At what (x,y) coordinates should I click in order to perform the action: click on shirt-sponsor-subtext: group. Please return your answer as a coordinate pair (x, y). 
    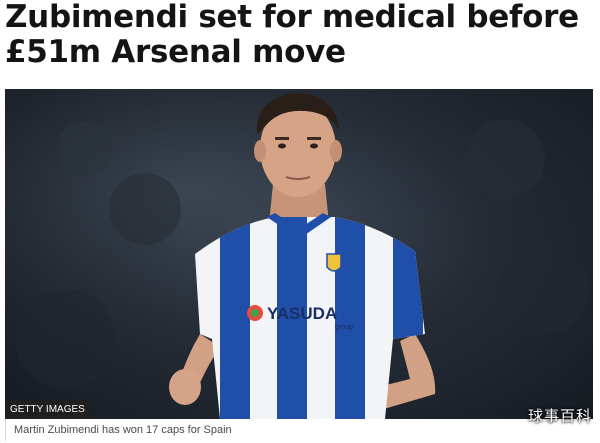
    Looking at the image, I should click on (344, 327).